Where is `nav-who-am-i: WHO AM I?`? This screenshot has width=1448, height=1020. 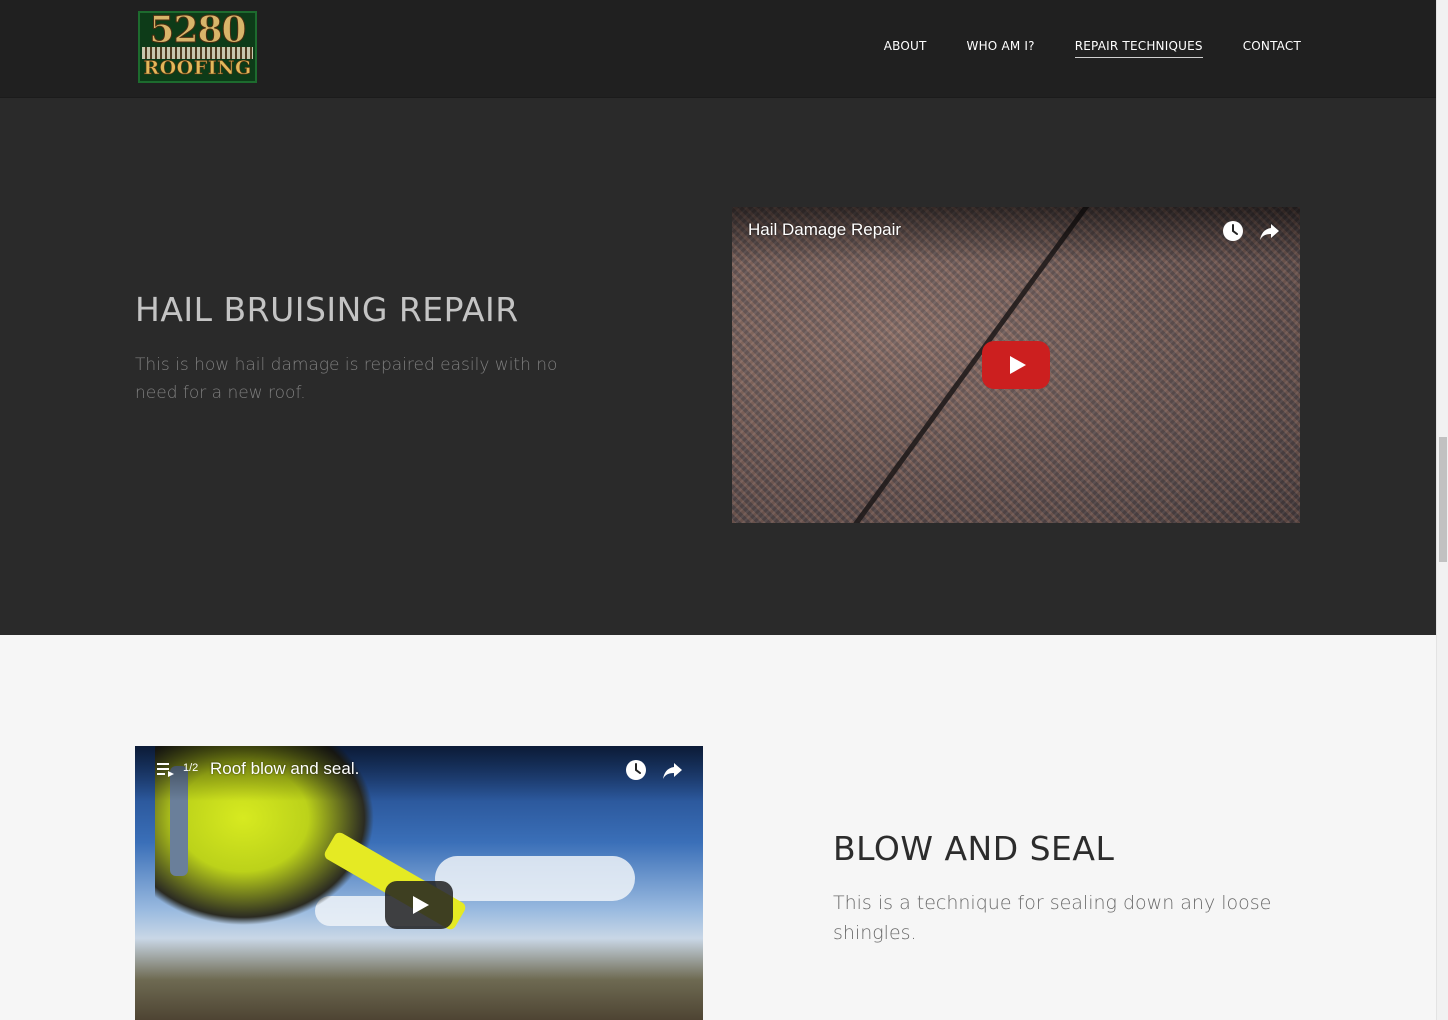 nav-who-am-i: WHO AM I? is located at coordinates (1001, 48).